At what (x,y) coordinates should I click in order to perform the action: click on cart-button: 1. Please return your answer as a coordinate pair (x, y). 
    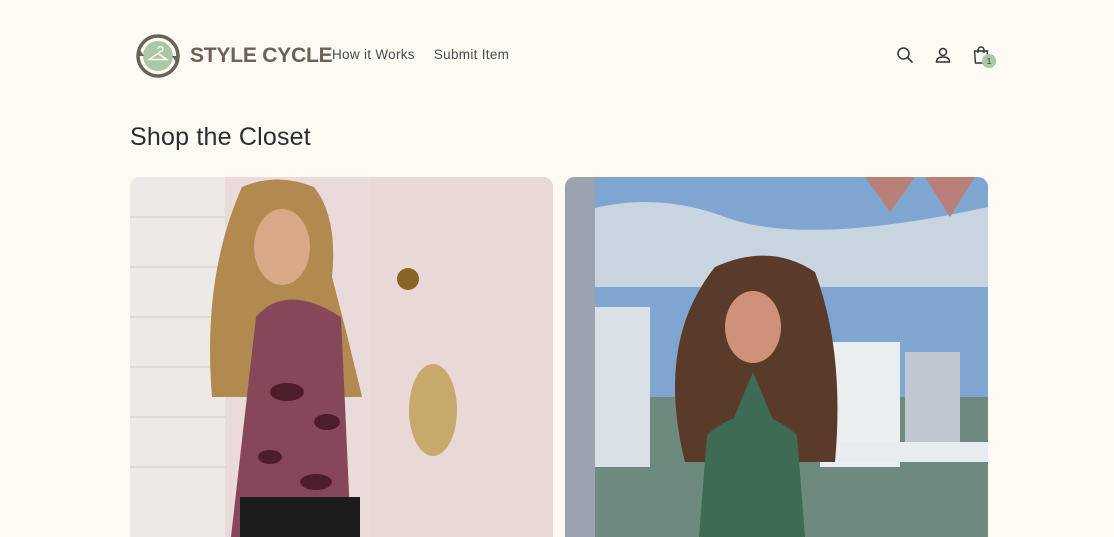
    Looking at the image, I should click on (982, 55).